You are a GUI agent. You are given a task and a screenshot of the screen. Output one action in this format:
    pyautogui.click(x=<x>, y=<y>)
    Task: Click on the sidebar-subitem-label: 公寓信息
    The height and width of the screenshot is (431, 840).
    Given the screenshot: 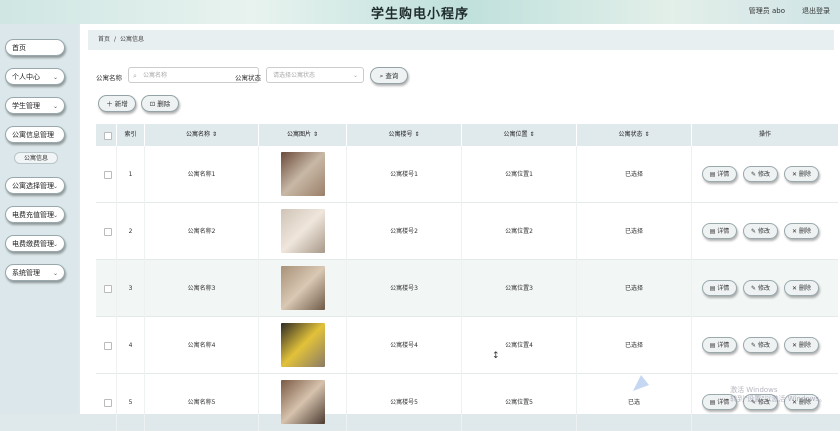 What is the action you would take?
    pyautogui.click(x=35, y=158)
    